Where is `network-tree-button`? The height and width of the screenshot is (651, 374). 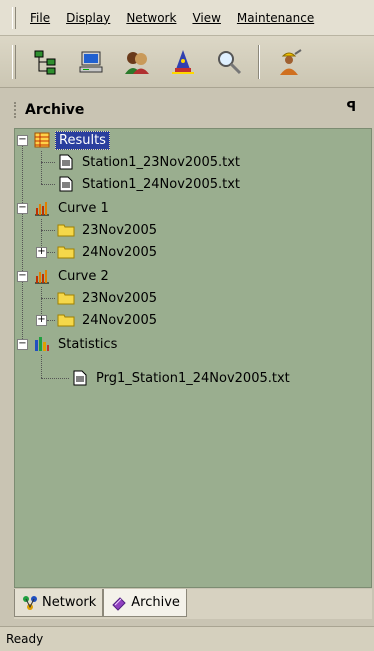 network-tree-button is located at coordinates (45, 62).